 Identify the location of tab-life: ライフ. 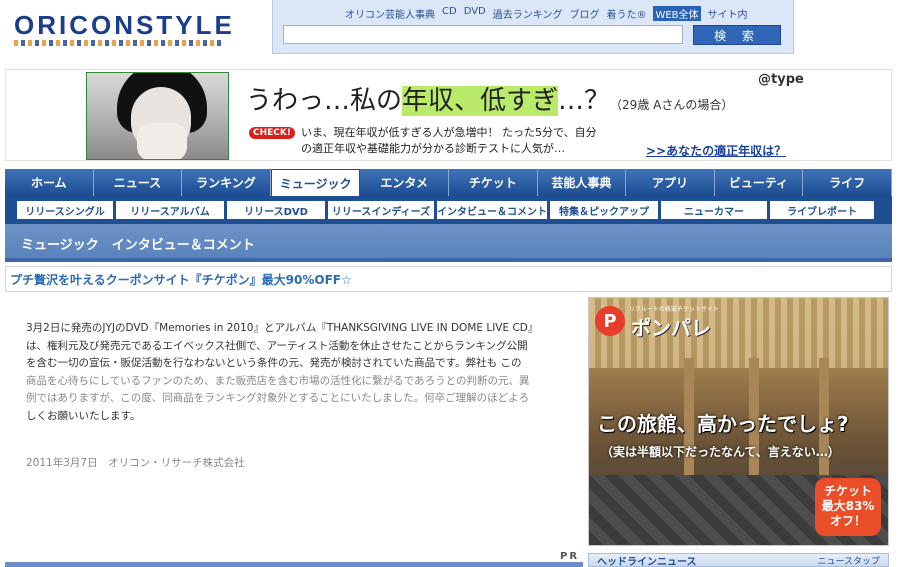
(847, 182).